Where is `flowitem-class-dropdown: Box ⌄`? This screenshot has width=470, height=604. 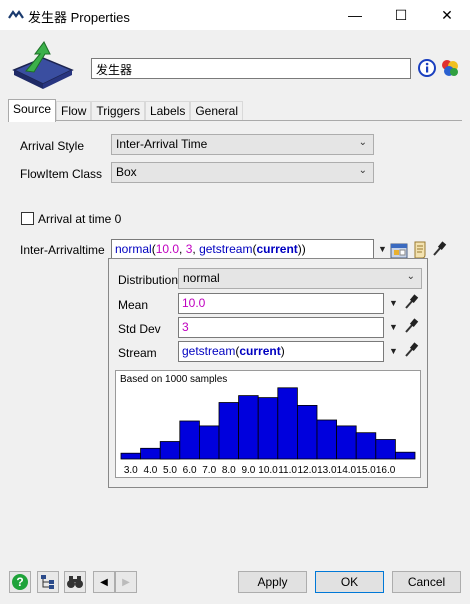 flowitem-class-dropdown: Box ⌄ is located at coordinates (242, 172).